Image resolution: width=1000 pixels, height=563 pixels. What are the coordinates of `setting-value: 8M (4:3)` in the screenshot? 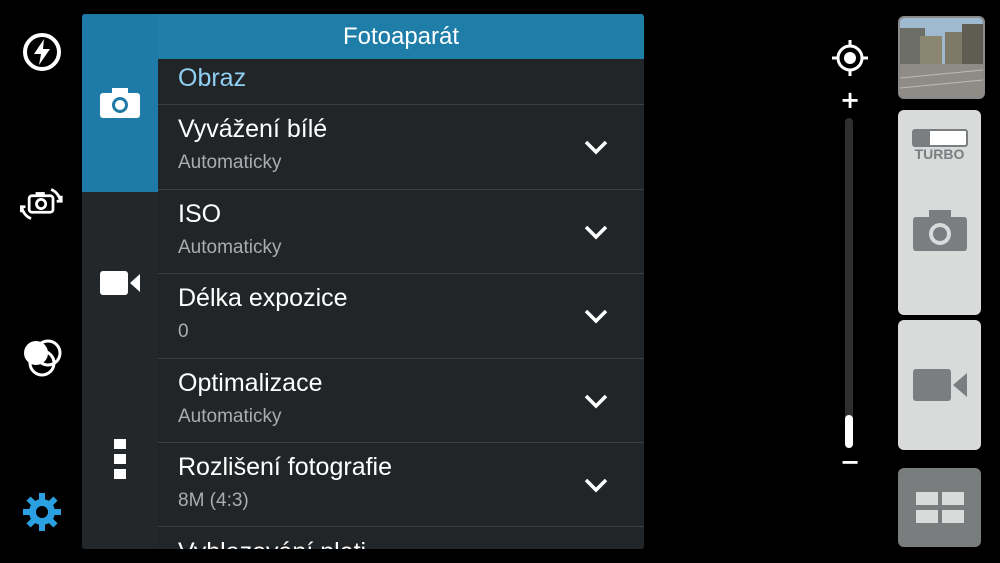 It's located at (213, 500).